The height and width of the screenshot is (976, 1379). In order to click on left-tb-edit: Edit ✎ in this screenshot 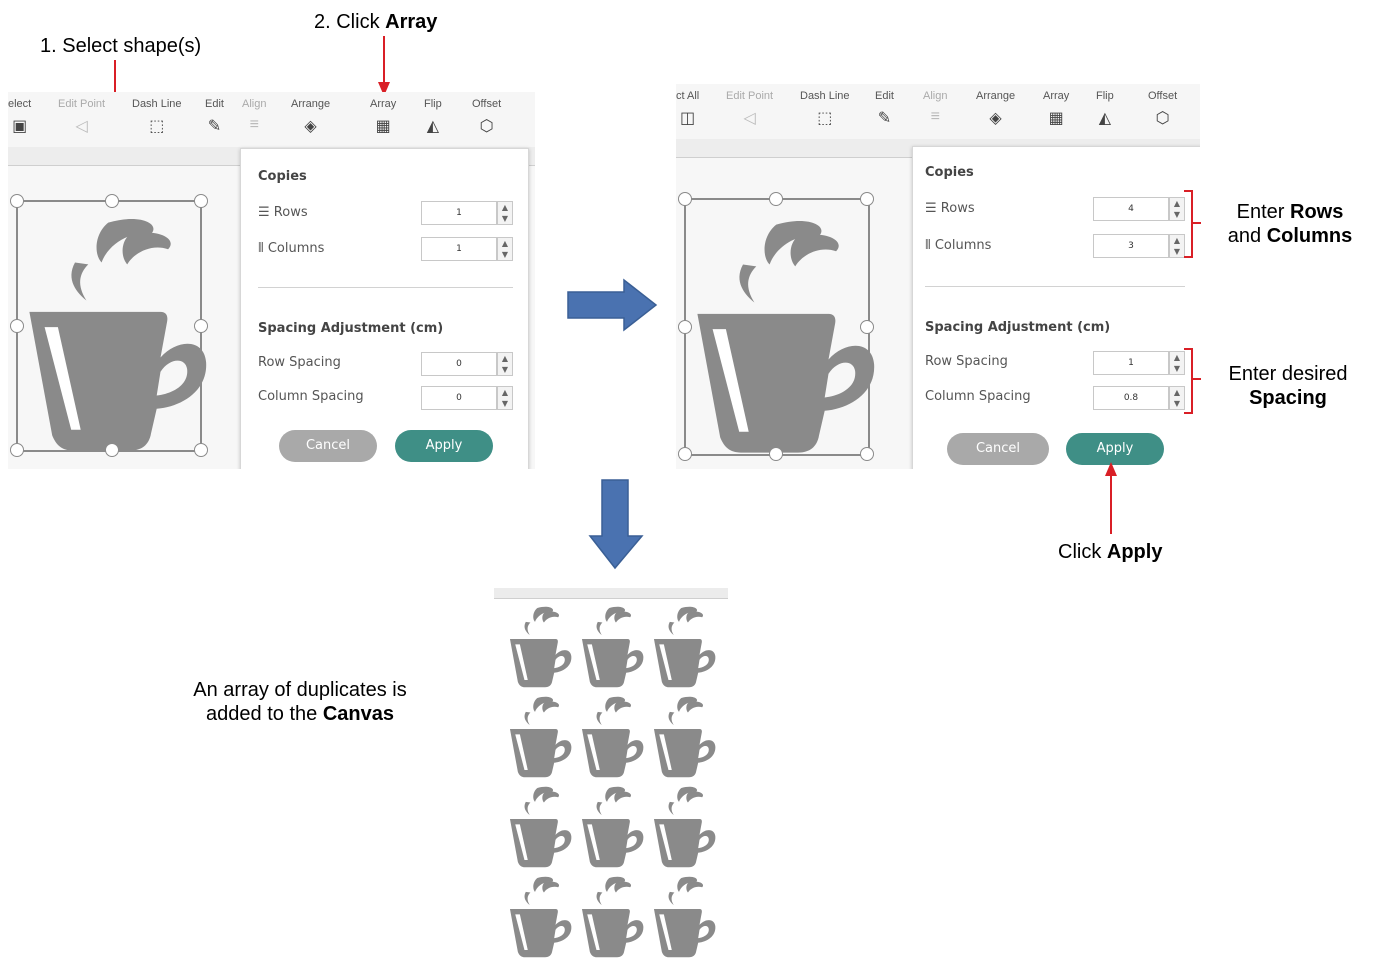, I will do `click(214, 117)`.